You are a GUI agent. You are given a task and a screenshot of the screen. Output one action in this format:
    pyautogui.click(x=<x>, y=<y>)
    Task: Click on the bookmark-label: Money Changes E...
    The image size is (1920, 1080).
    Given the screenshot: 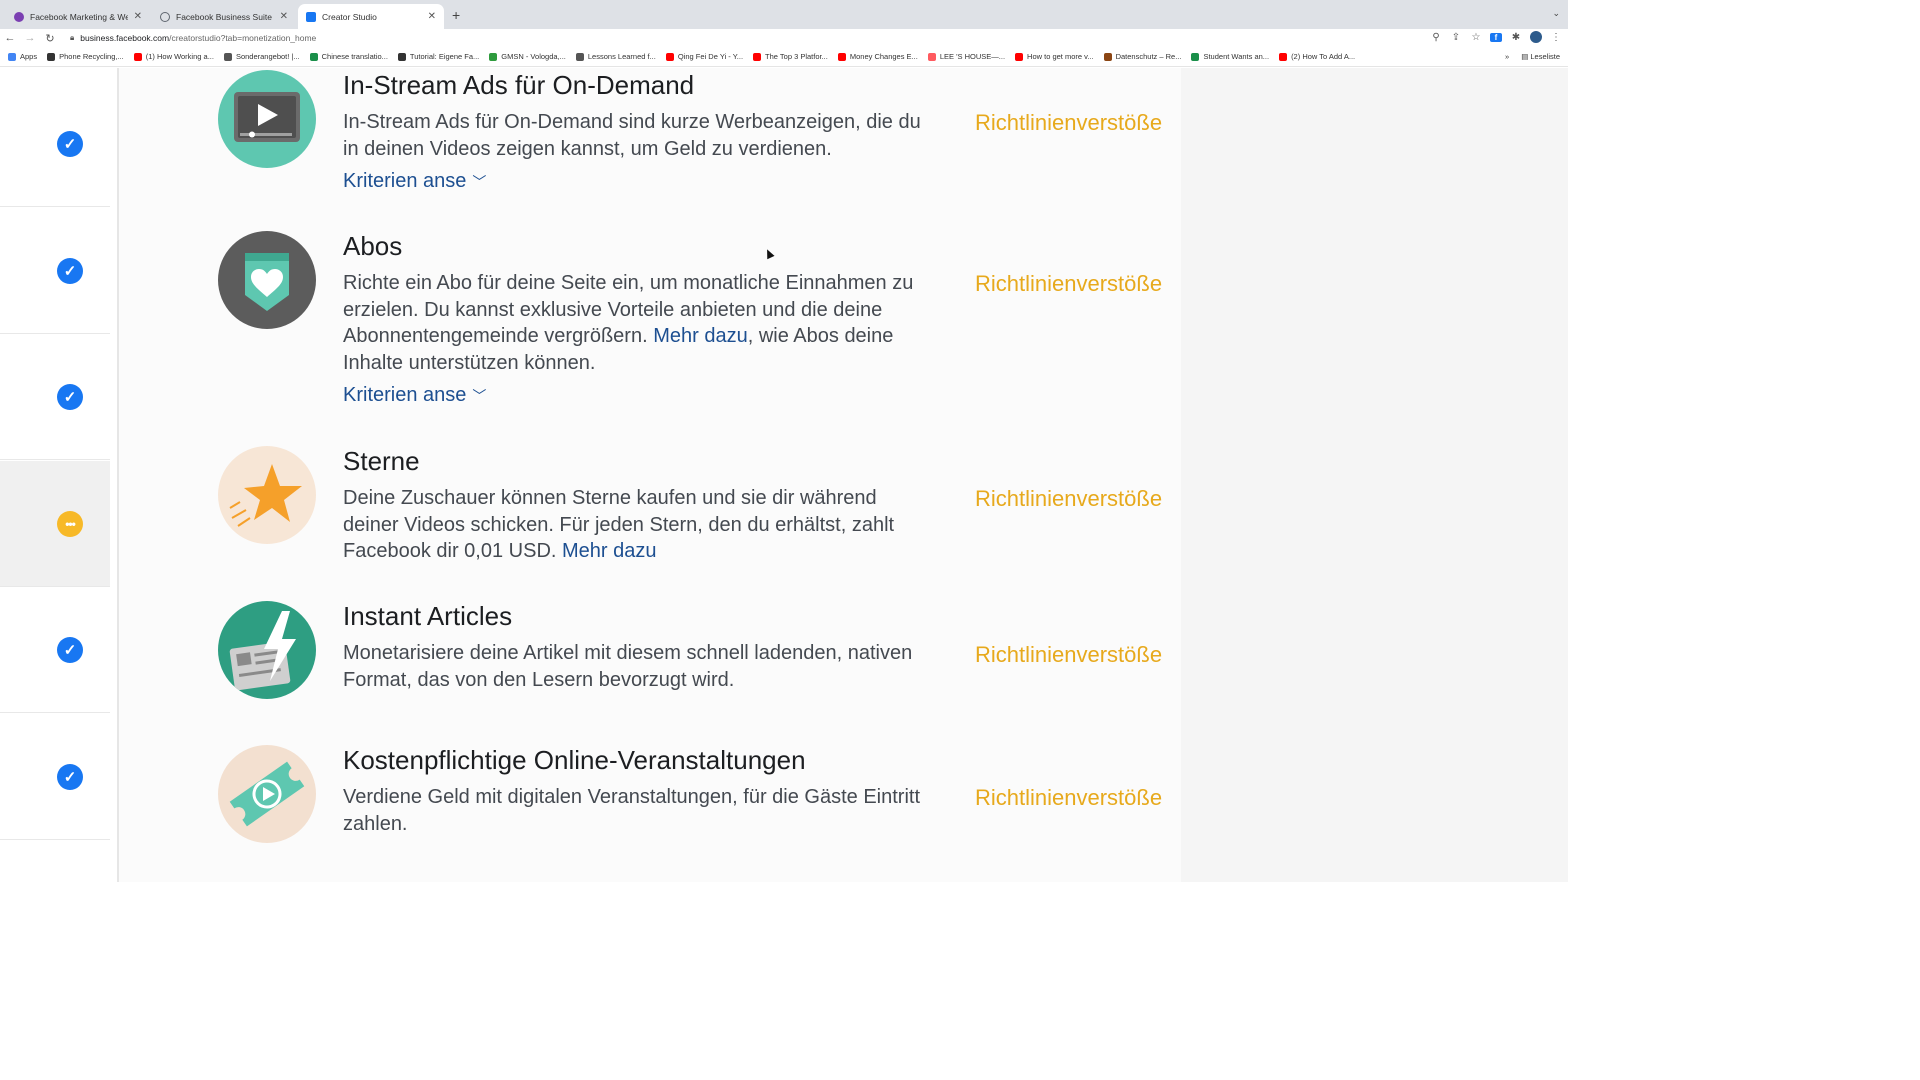 What is the action you would take?
    pyautogui.click(x=883, y=56)
    